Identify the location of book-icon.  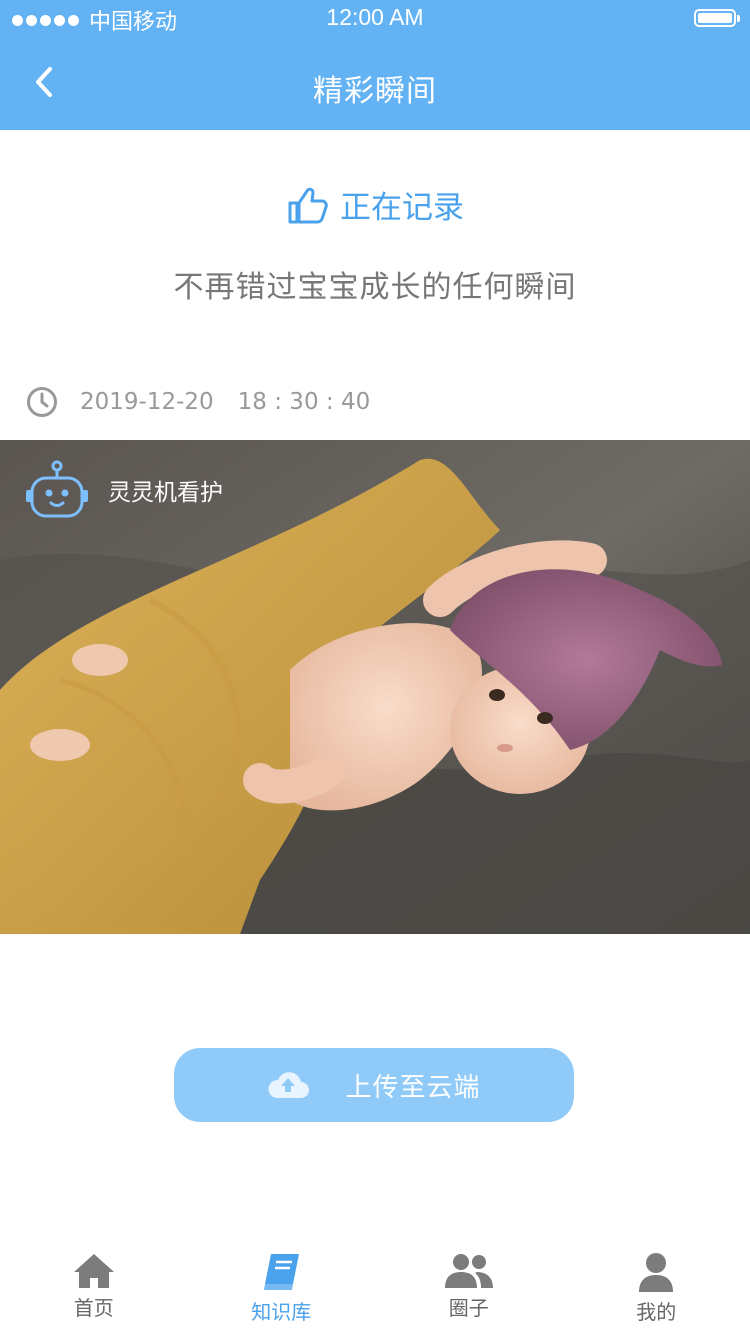
(282, 1272).